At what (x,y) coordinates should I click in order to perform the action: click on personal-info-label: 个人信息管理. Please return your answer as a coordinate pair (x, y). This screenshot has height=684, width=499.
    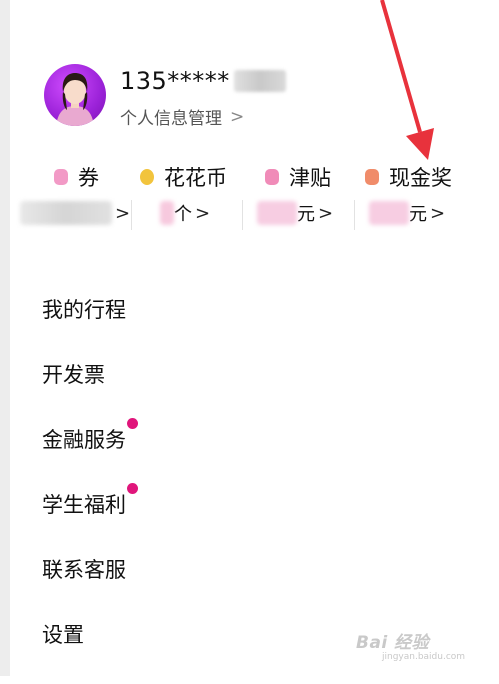
    Looking at the image, I should click on (171, 119).